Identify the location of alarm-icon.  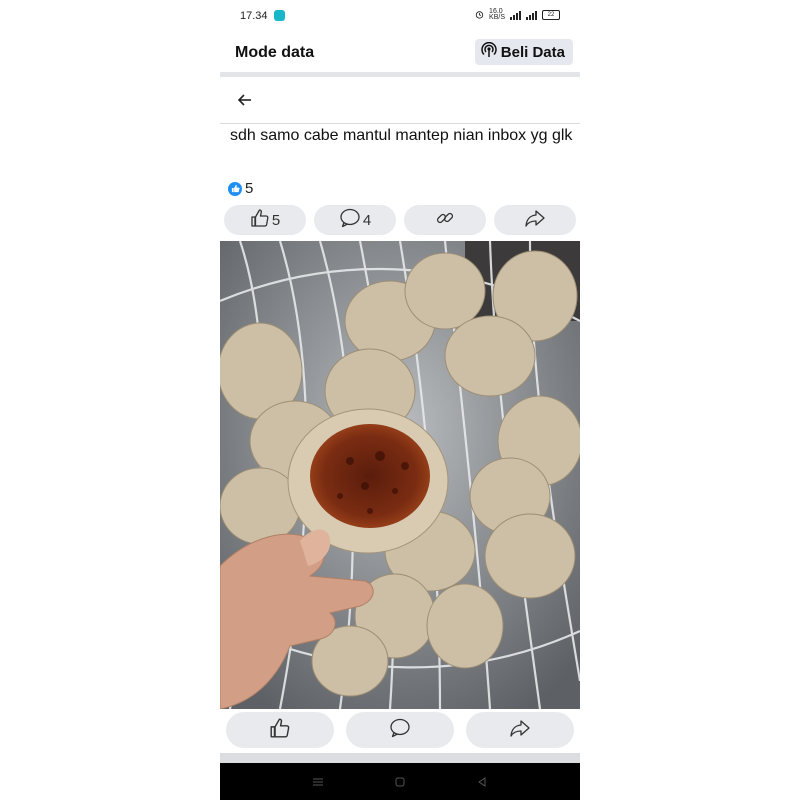
(479, 15).